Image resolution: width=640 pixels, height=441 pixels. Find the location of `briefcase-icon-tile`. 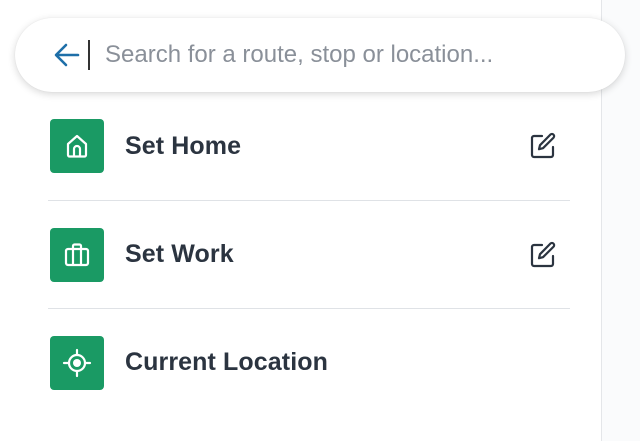

briefcase-icon-tile is located at coordinates (77, 254).